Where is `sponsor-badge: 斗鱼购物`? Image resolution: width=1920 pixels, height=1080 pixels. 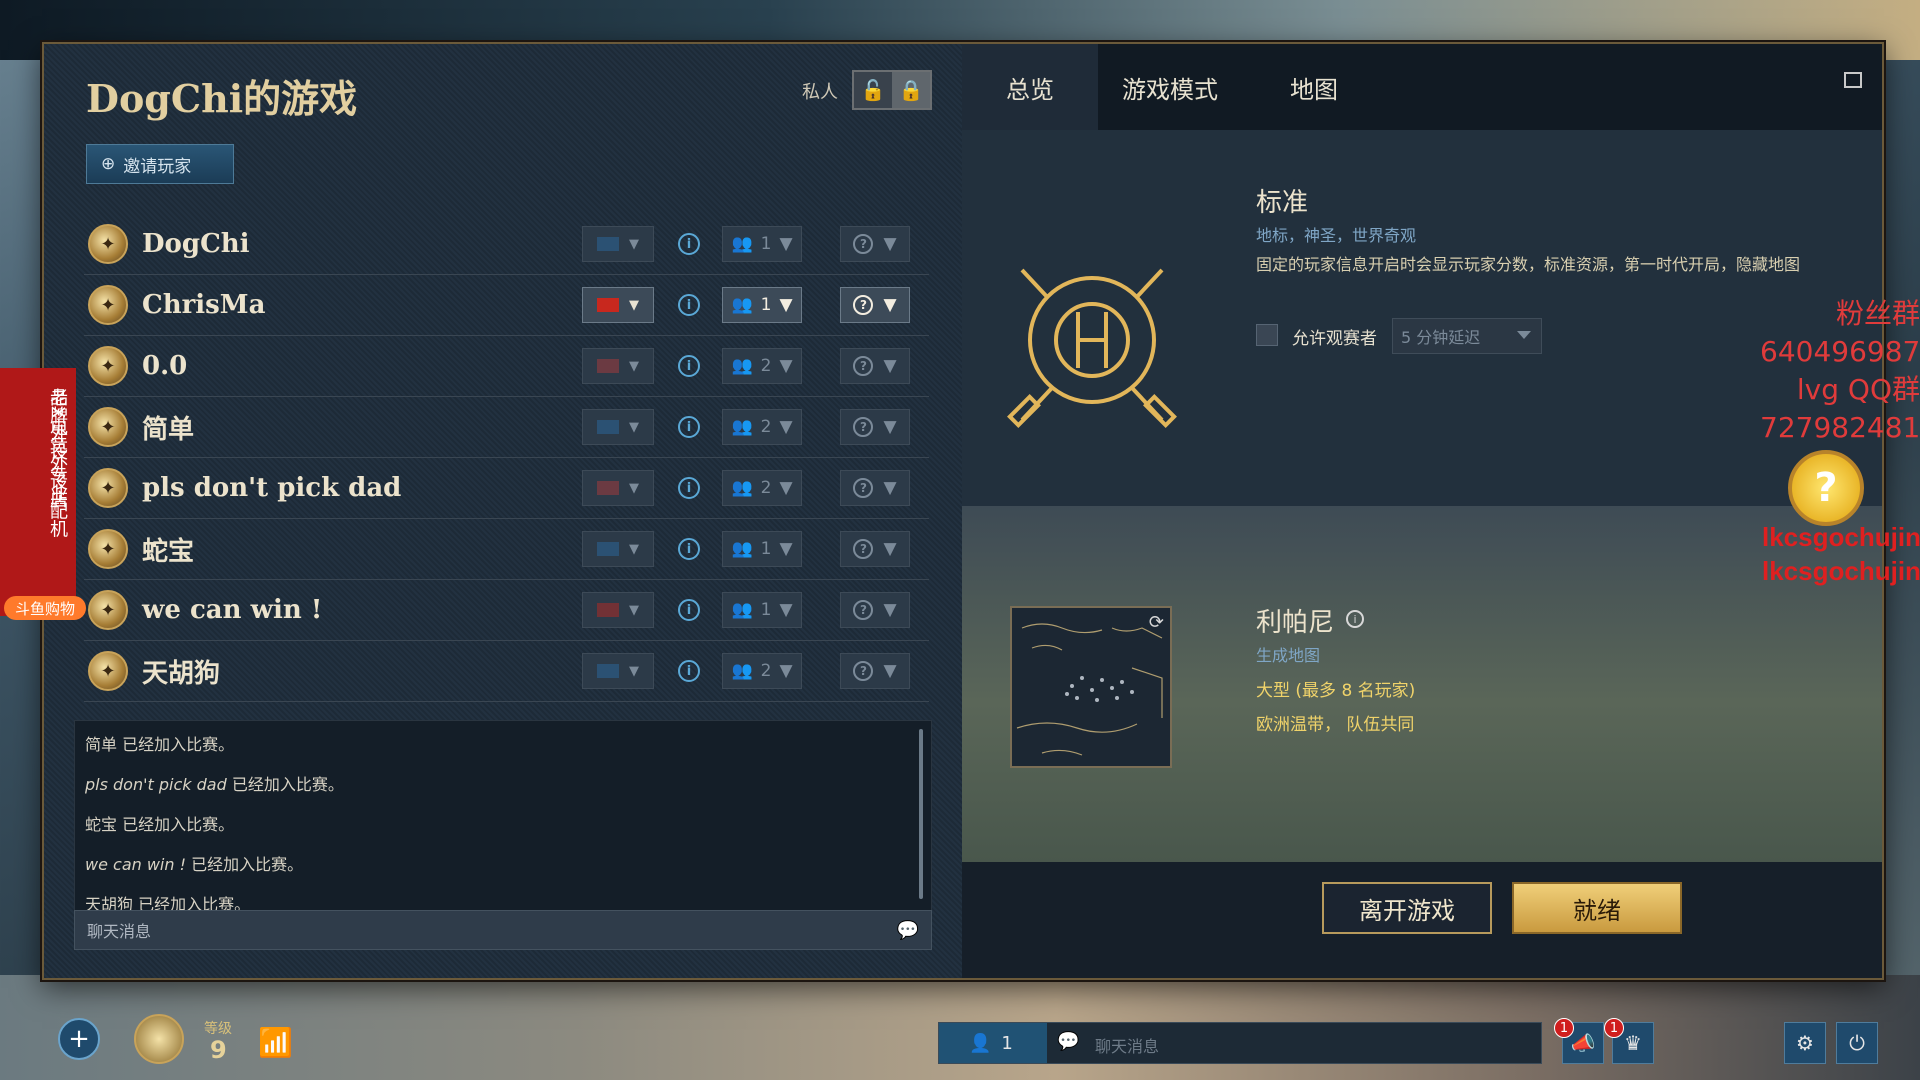 sponsor-badge: 斗鱼购物 is located at coordinates (45, 608).